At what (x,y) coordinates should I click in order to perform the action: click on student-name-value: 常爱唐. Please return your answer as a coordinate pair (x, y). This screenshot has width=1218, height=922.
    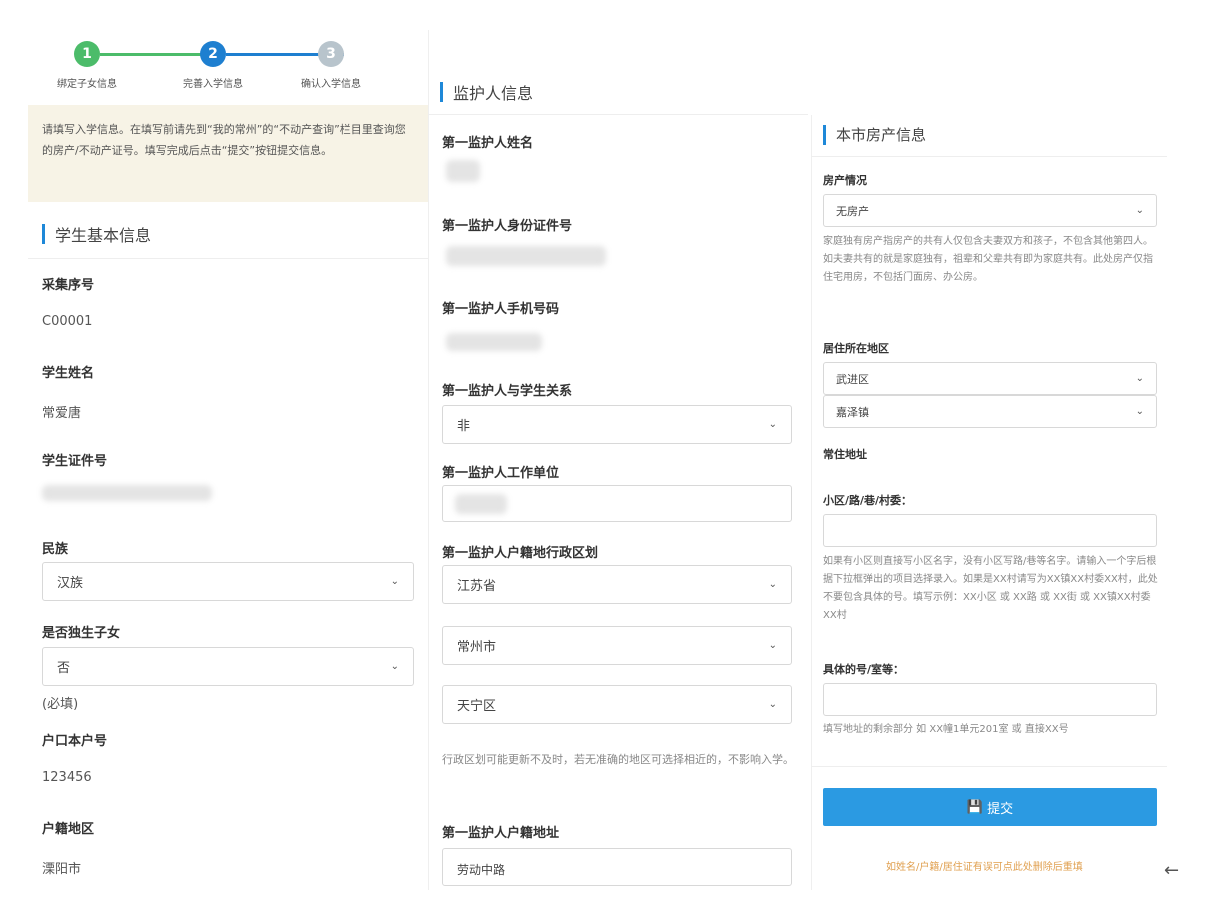
    Looking at the image, I should click on (62, 413).